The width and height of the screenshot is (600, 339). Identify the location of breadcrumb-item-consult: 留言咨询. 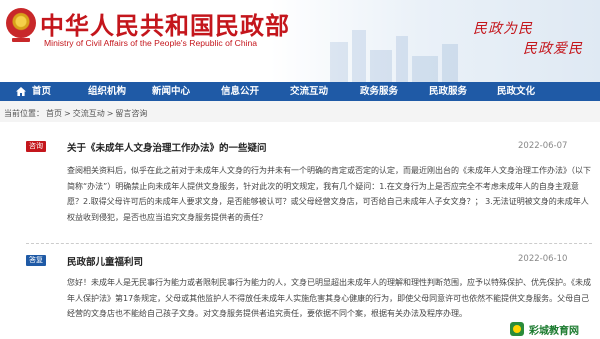
(131, 113).